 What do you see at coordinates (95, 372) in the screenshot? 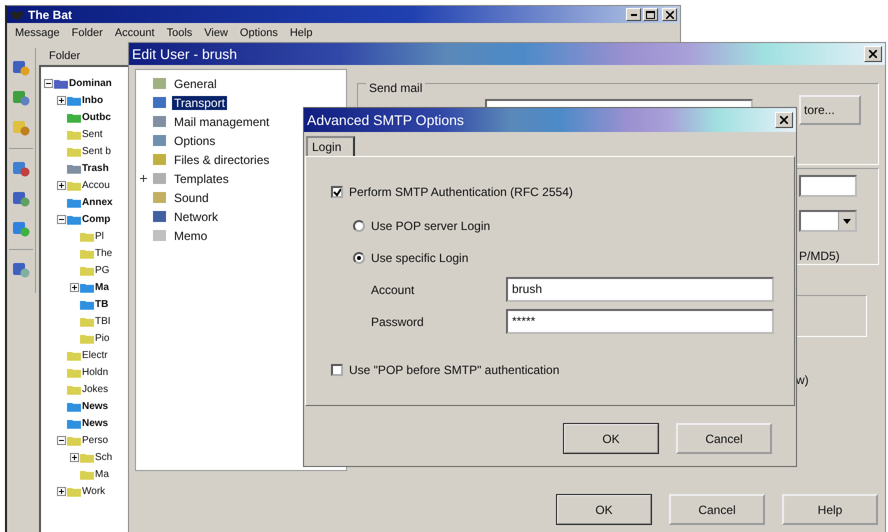
I see `folder-name: Holdn` at bounding box center [95, 372].